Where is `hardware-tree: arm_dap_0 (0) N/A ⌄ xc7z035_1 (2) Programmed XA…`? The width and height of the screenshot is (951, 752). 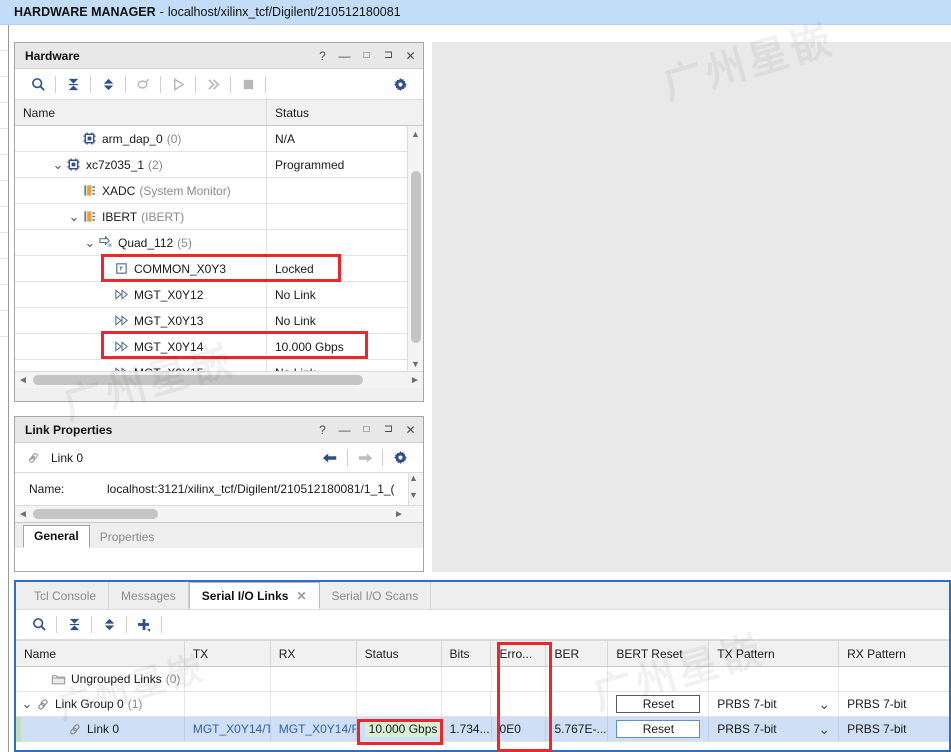 hardware-tree: arm_dap_0 (0) N/A ⌄ xc7z035_1 (2) Programmed XA… is located at coordinates (219, 257).